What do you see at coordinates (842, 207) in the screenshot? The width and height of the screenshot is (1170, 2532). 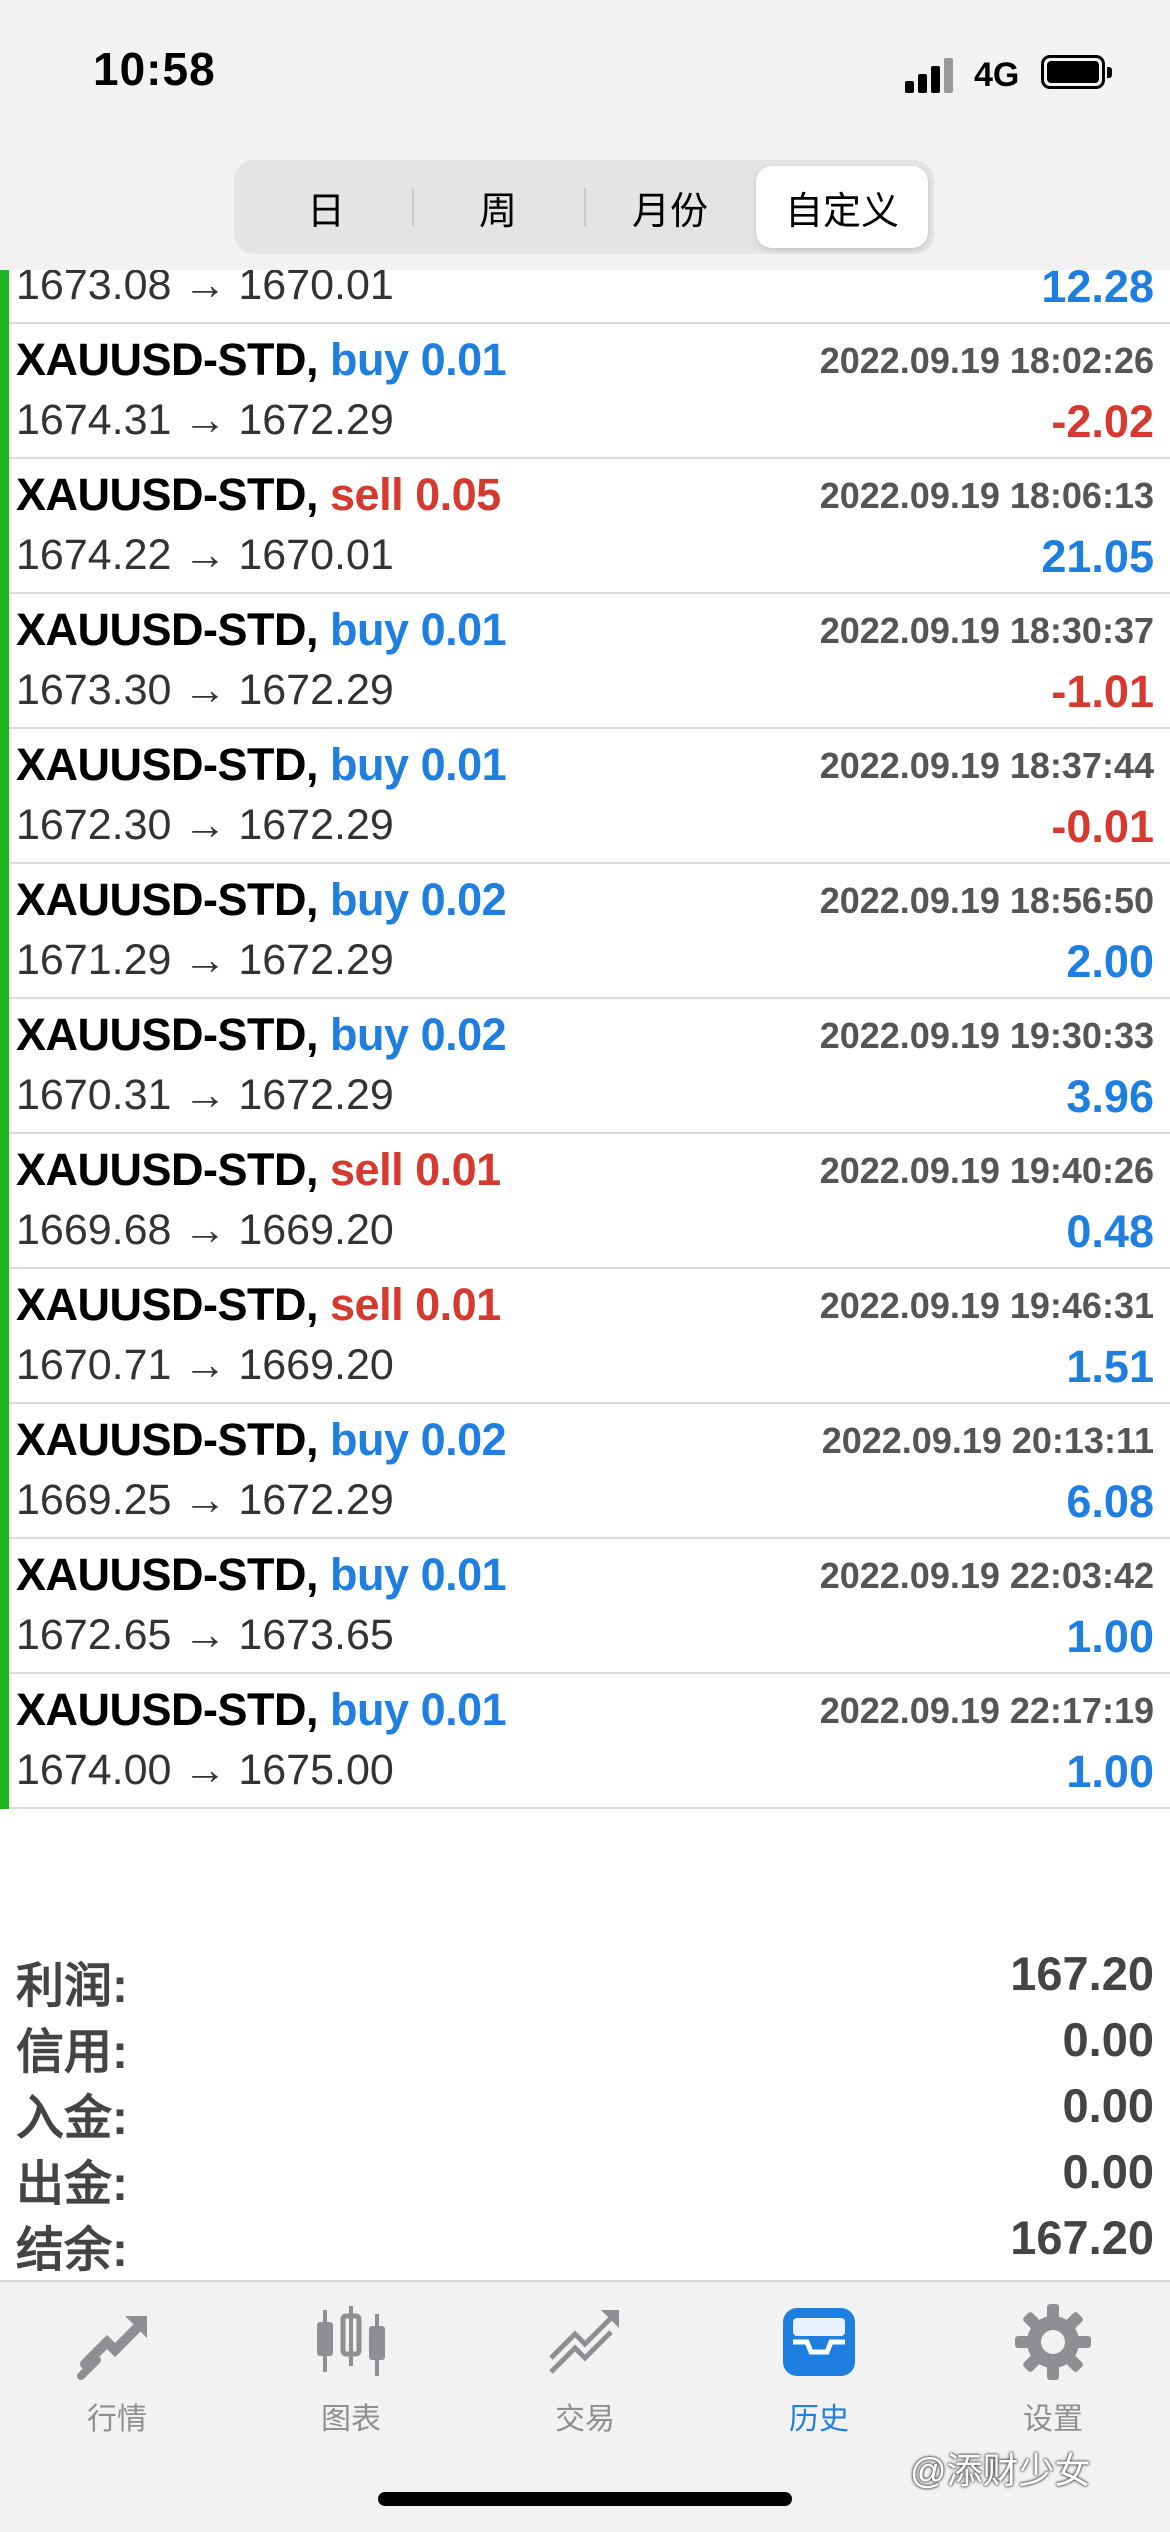 I see `period-tab-3: 自定义` at bounding box center [842, 207].